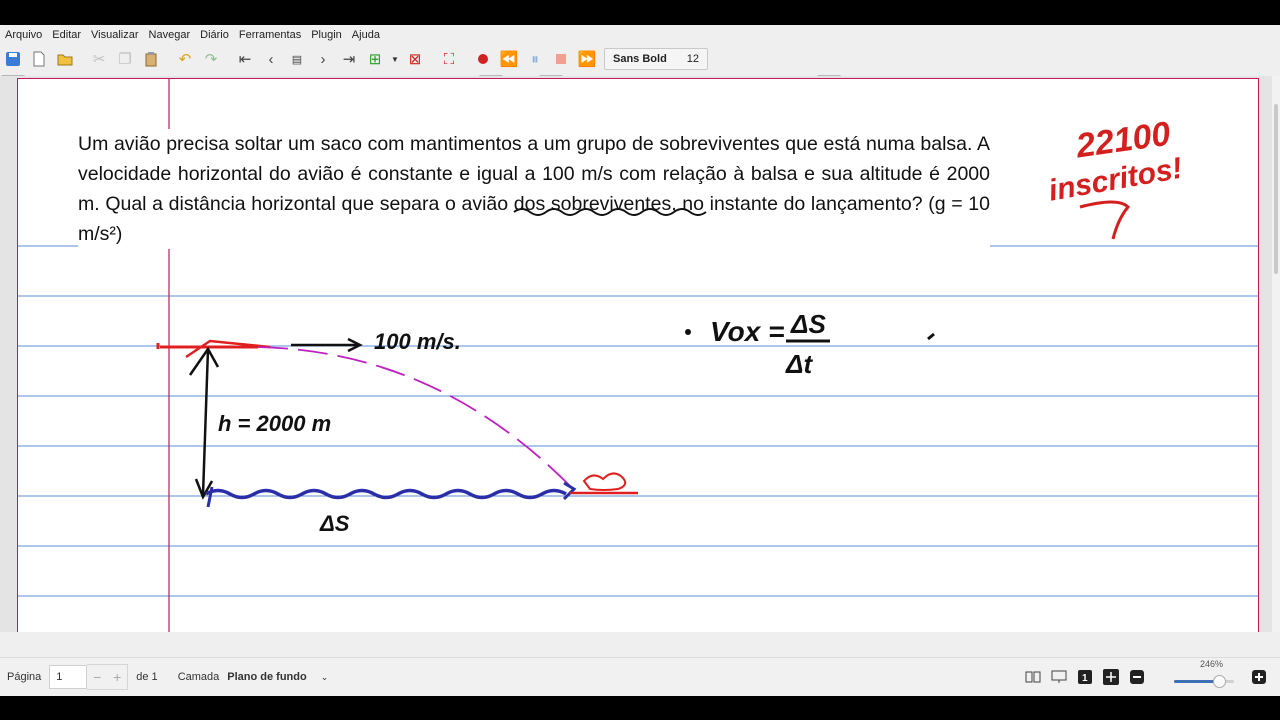  What do you see at coordinates (59, 677) in the screenshot?
I see `page-number-value: 1` at bounding box center [59, 677].